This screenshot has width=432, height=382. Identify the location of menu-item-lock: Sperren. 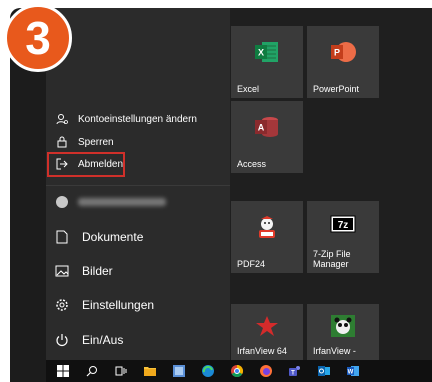
(84, 142).